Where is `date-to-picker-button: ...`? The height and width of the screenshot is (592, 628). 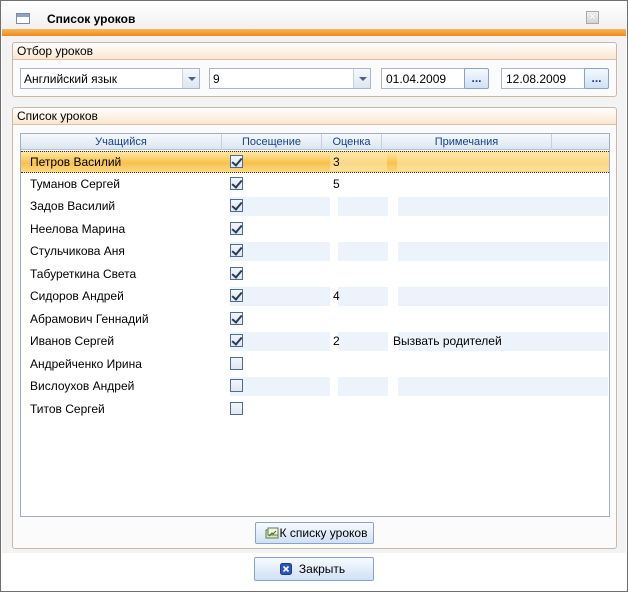
date-to-picker-button: ... is located at coordinates (596, 78).